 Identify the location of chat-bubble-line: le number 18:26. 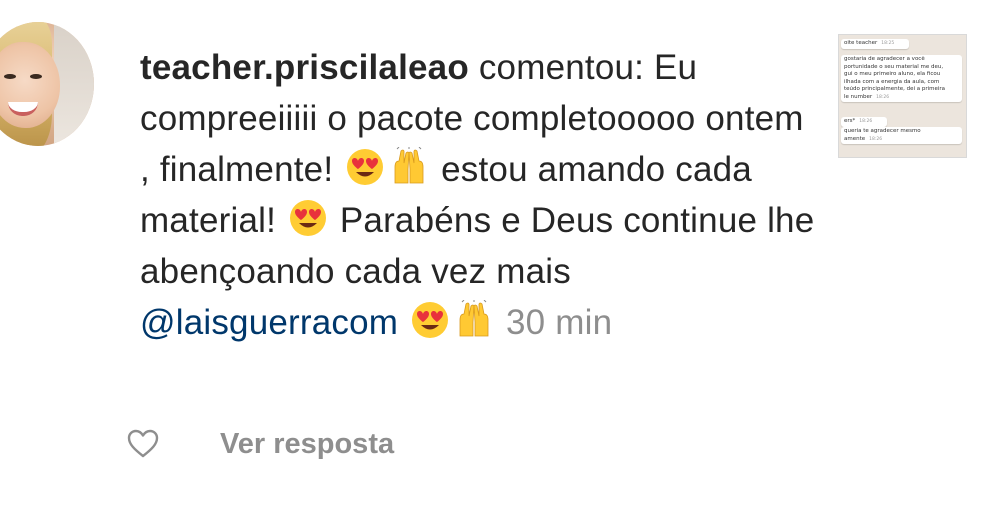
(901, 98).